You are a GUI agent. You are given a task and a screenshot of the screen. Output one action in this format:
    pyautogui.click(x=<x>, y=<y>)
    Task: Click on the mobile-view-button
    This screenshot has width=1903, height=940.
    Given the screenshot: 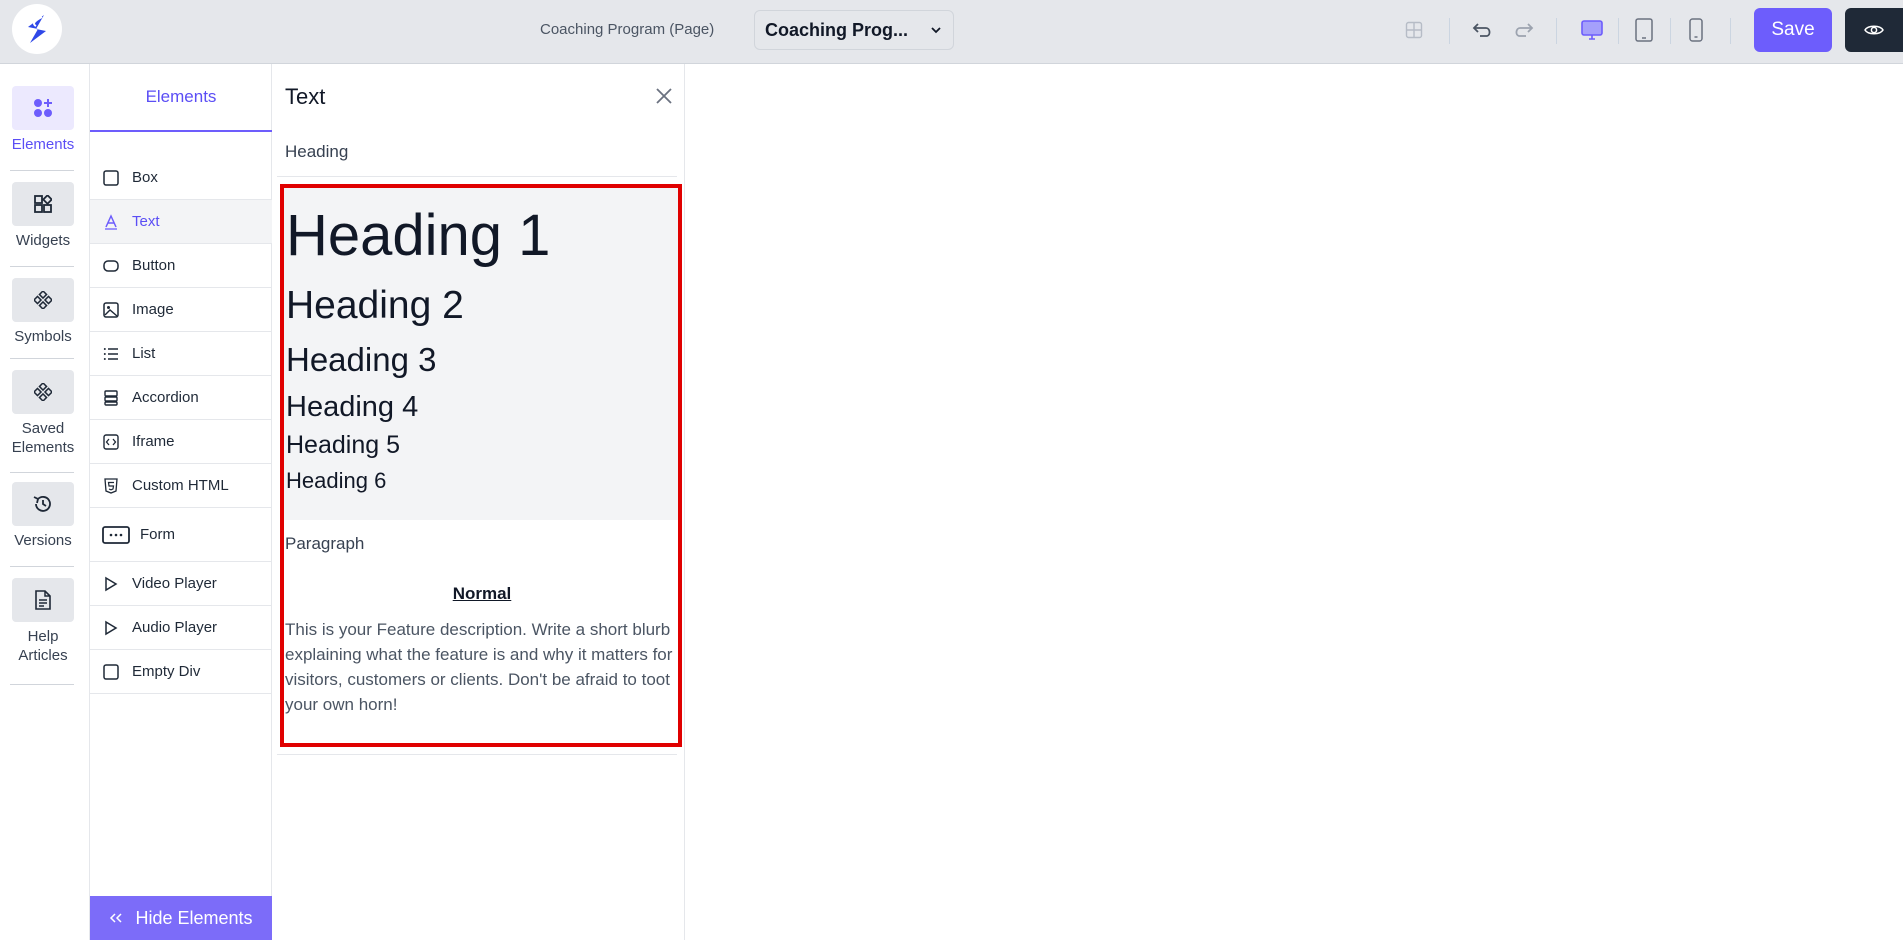 What is the action you would take?
    pyautogui.click(x=1696, y=30)
    